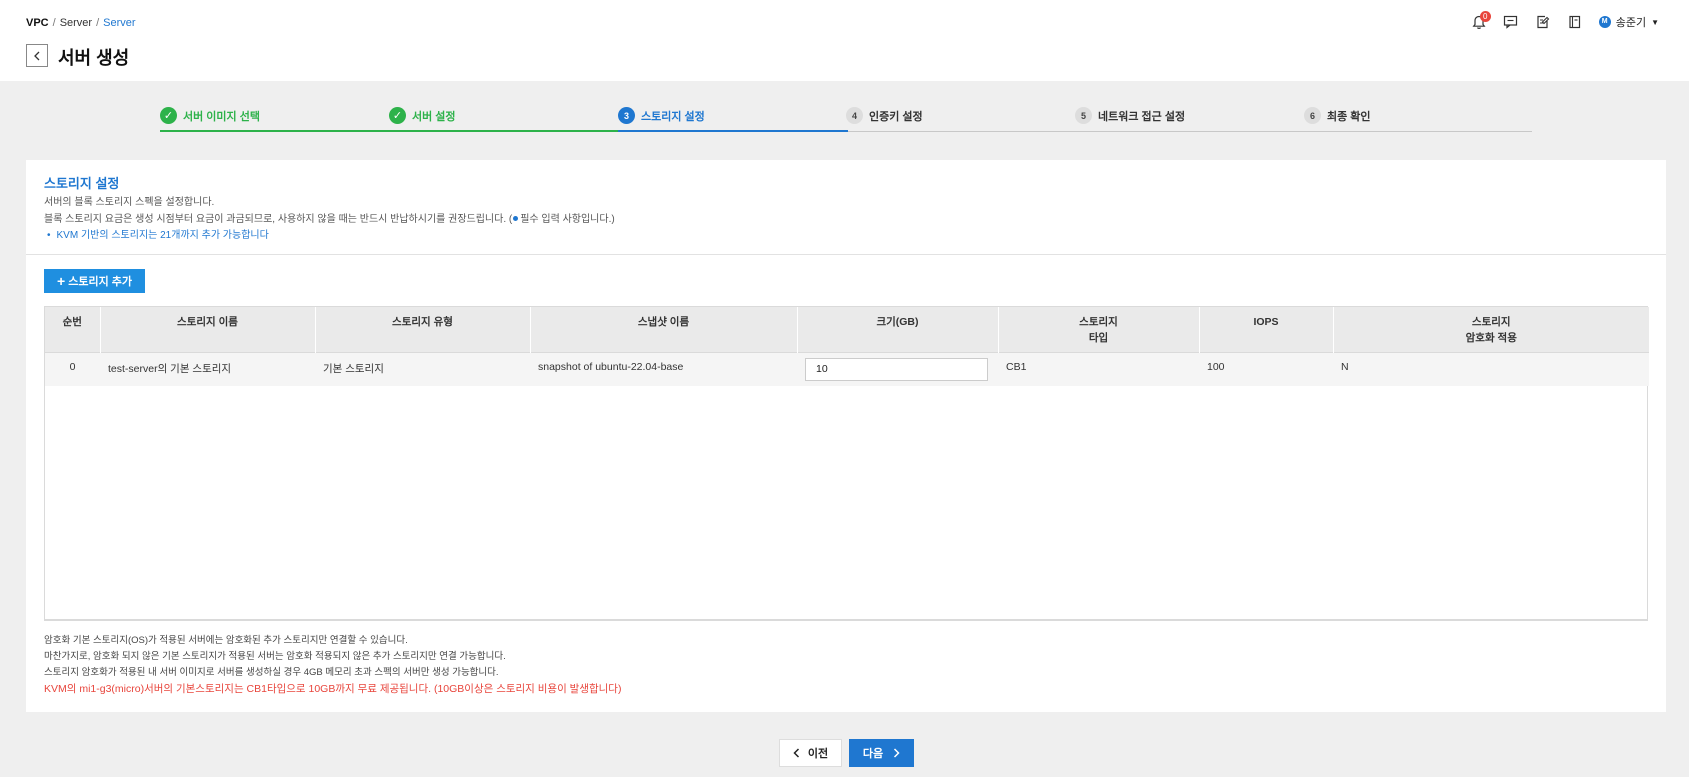 The width and height of the screenshot is (1689, 777). I want to click on col-storage-name: 스토리지 이름, so click(208, 329).